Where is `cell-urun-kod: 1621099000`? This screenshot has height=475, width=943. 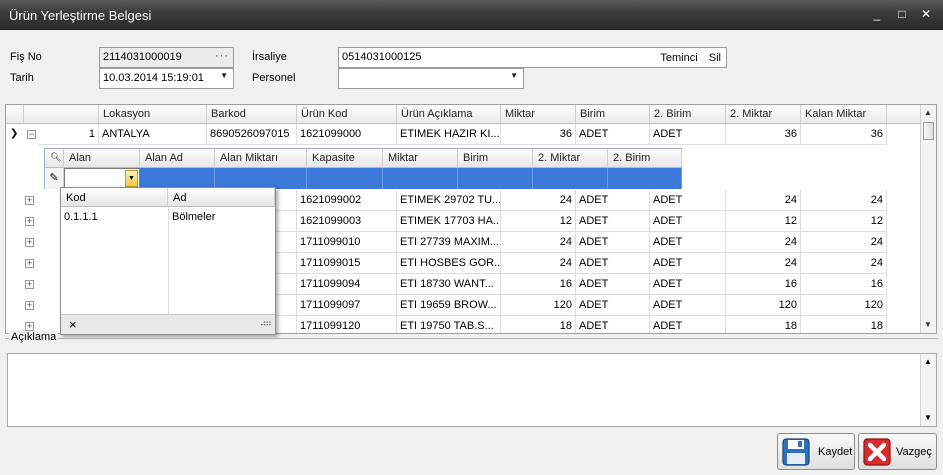 cell-urun-kod: 1621099000 is located at coordinates (347, 134).